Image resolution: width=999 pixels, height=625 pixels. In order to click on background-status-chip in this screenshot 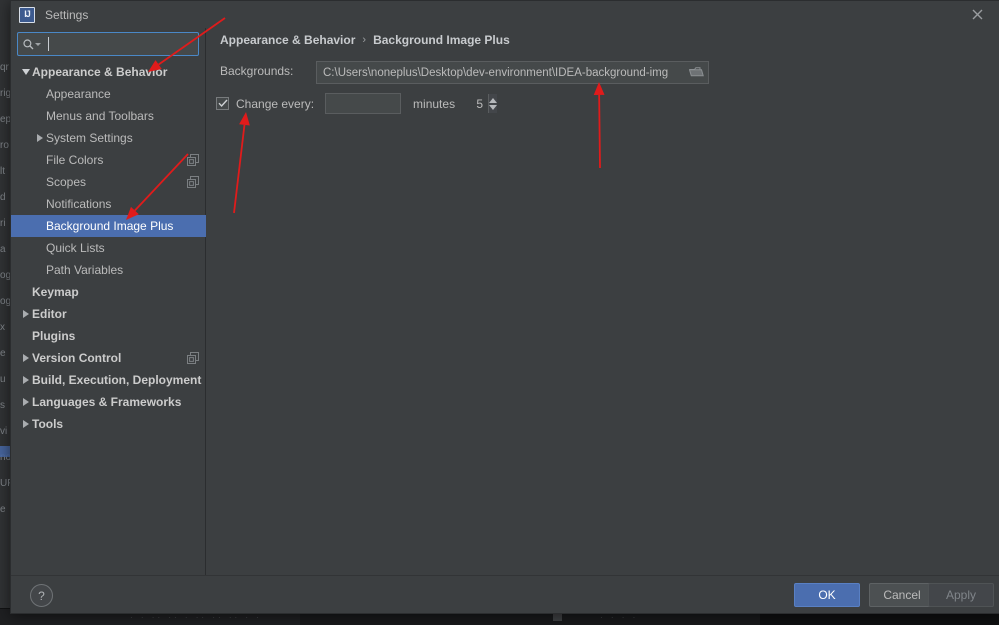, I will do `click(557, 617)`.